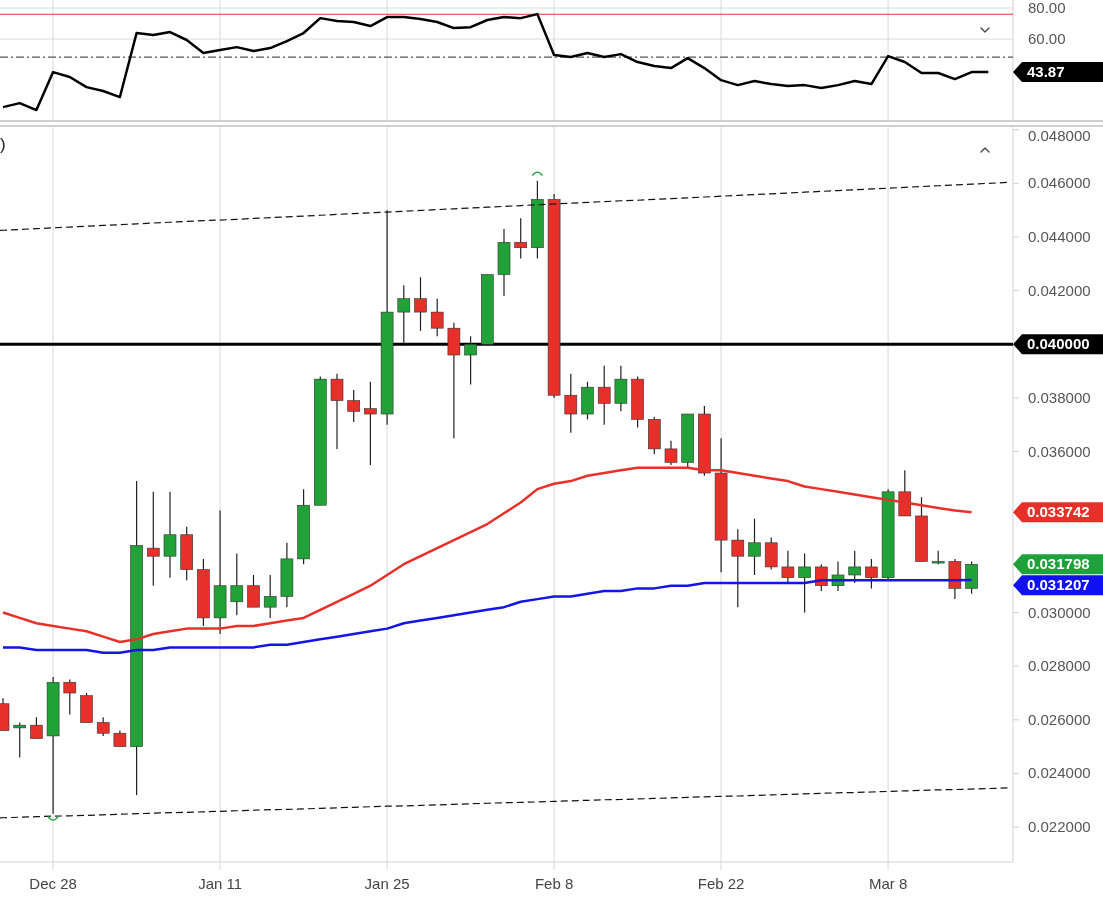  What do you see at coordinates (1059, 451) in the screenshot?
I see `axis-label: 0.036000` at bounding box center [1059, 451].